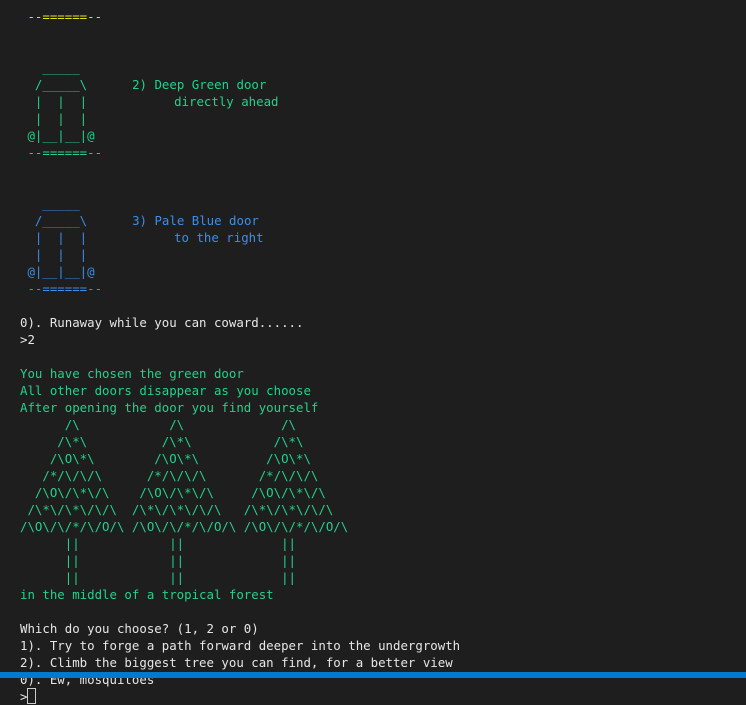  What do you see at coordinates (139, 628) in the screenshot?
I see `prompt-question: Which do you choose? (1, 2 or 0)` at bounding box center [139, 628].